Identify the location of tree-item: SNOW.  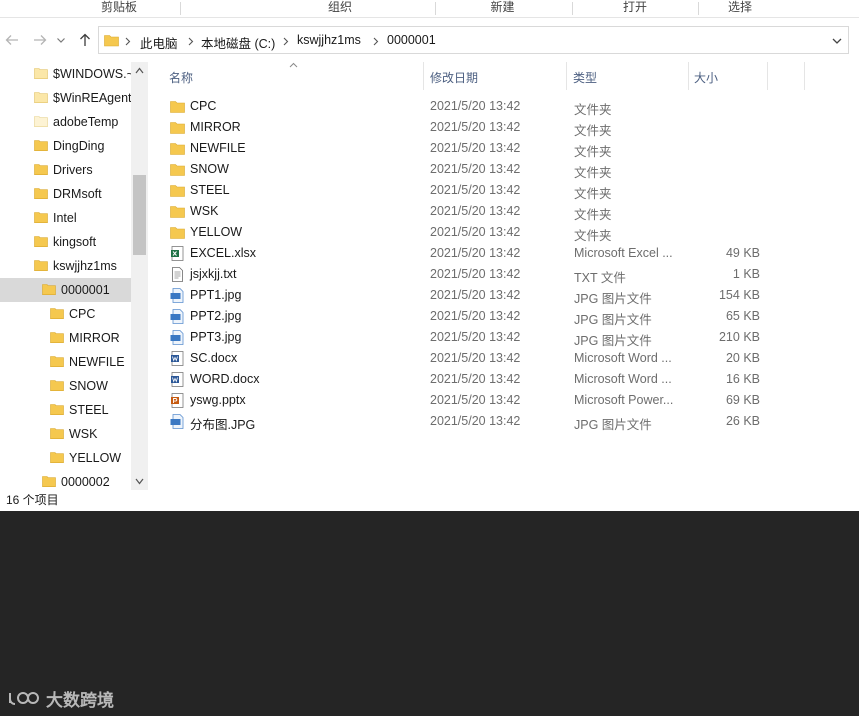
(65, 386).